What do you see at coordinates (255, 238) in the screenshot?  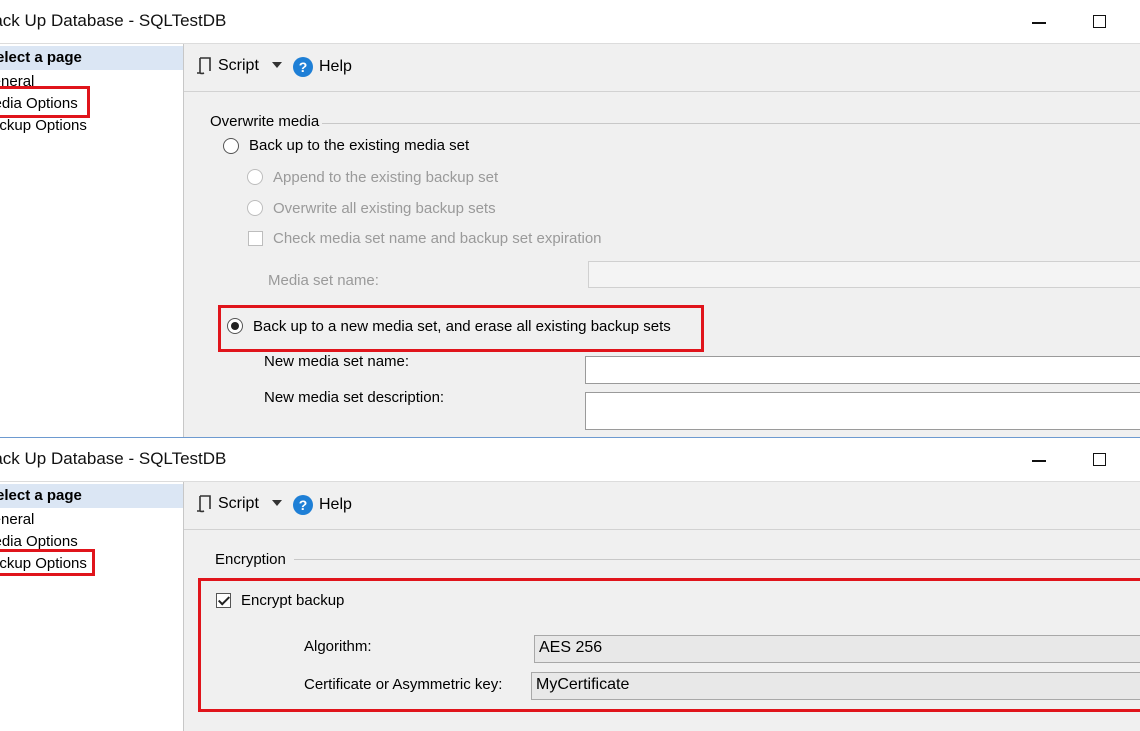 I see `check-media-set-checkbox` at bounding box center [255, 238].